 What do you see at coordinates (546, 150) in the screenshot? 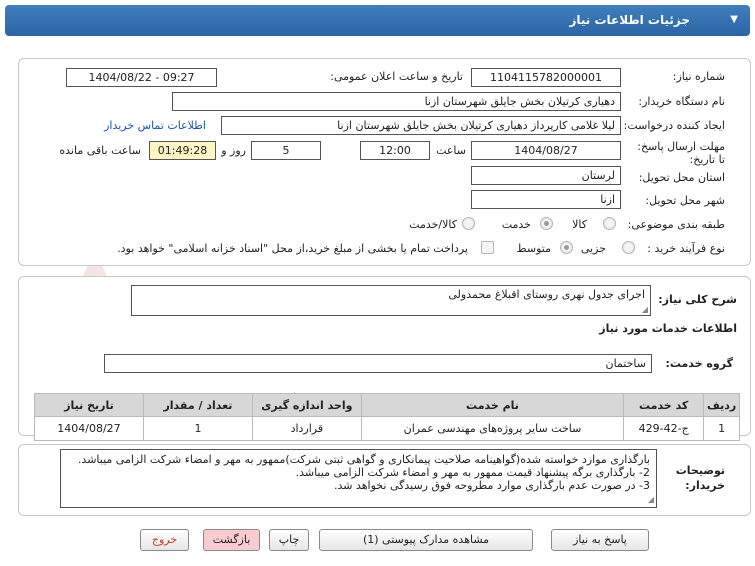
I see `deadline-date-field: 1404/08/27` at bounding box center [546, 150].